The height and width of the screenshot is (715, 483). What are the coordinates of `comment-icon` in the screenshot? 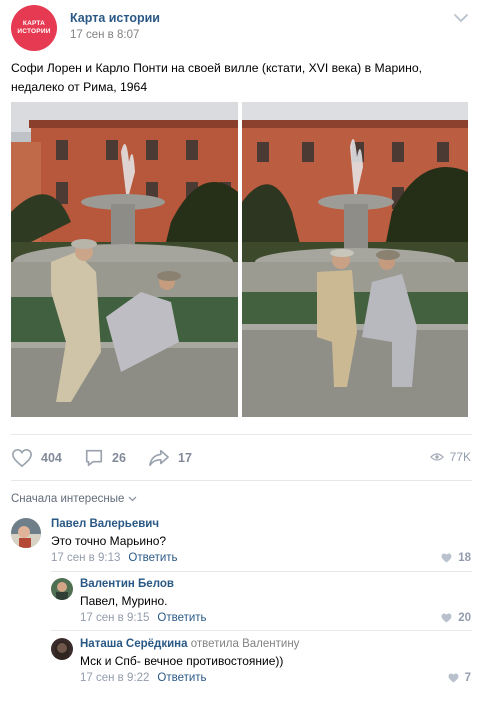 It's located at (94, 458).